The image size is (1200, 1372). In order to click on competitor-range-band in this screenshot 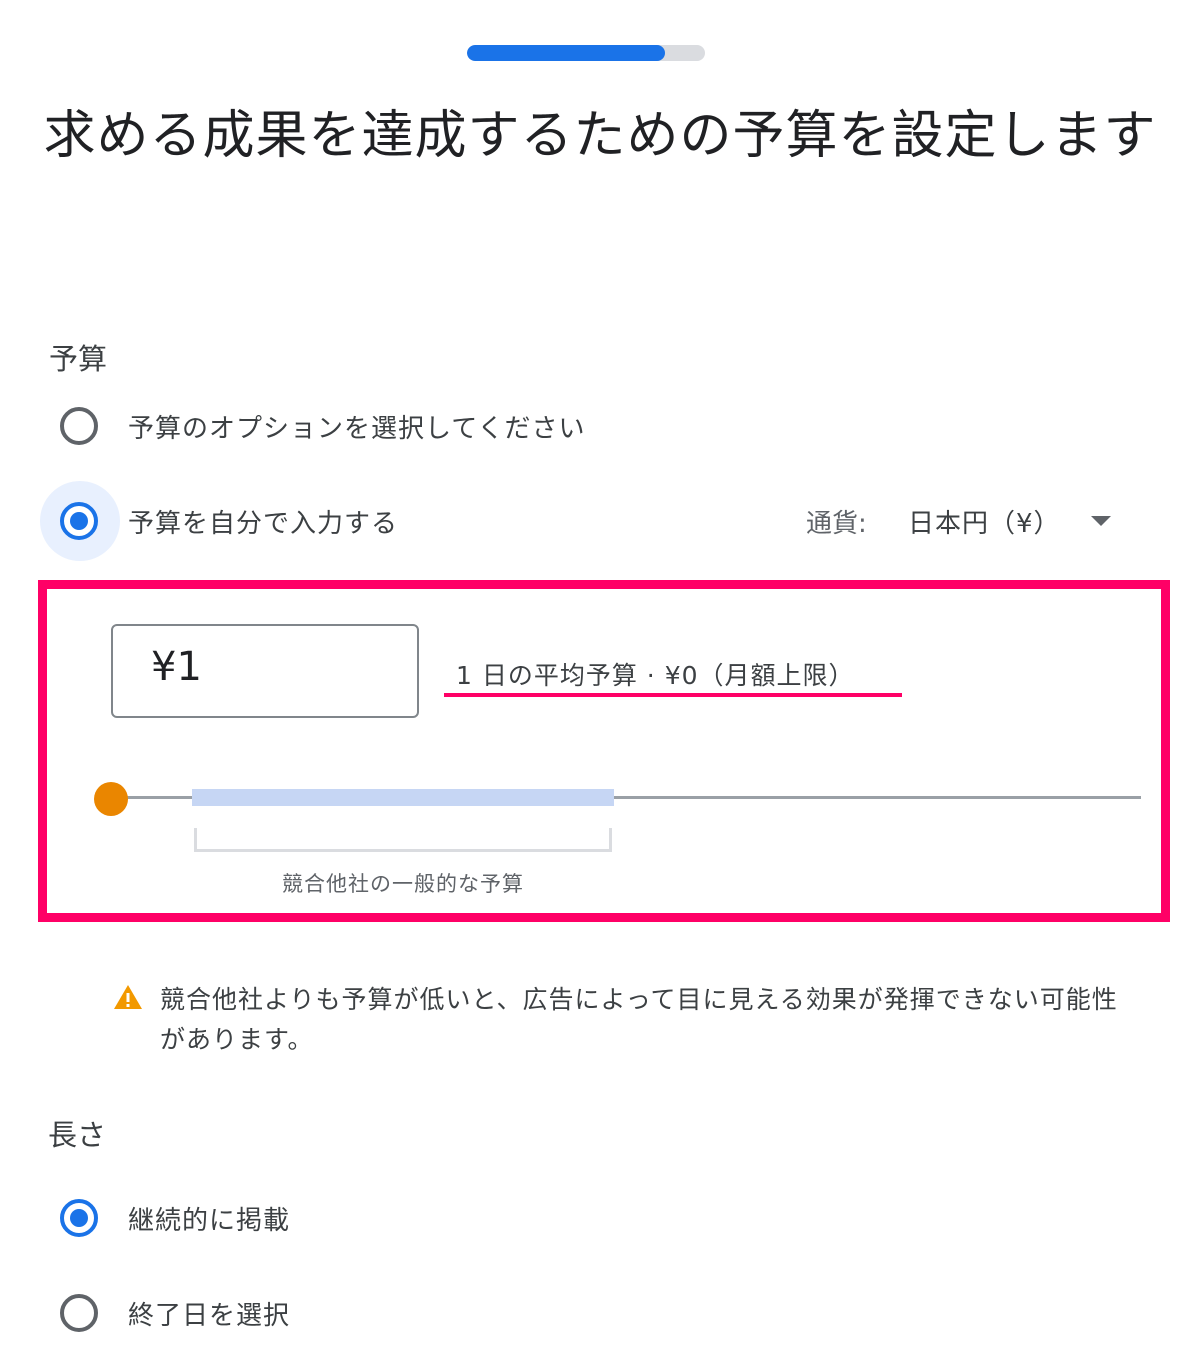, I will do `click(403, 797)`.